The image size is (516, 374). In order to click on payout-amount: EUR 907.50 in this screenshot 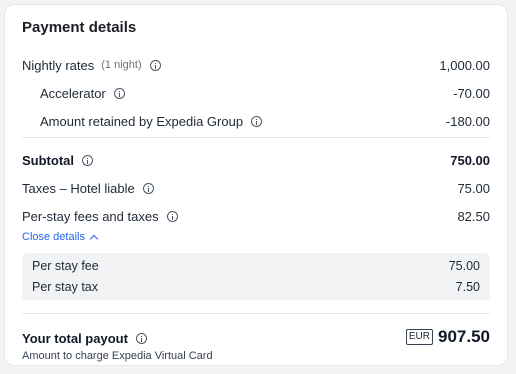, I will do `click(447, 337)`.